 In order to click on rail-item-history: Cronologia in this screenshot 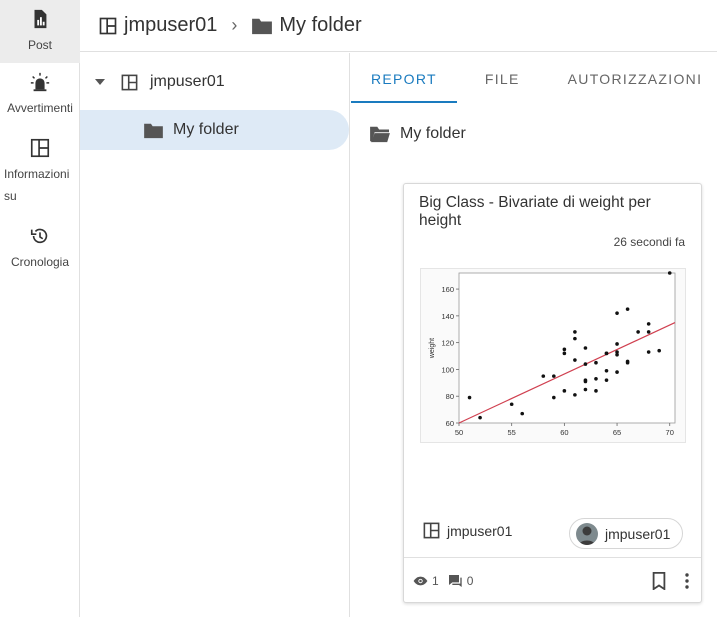, I will do `click(40, 245)`.